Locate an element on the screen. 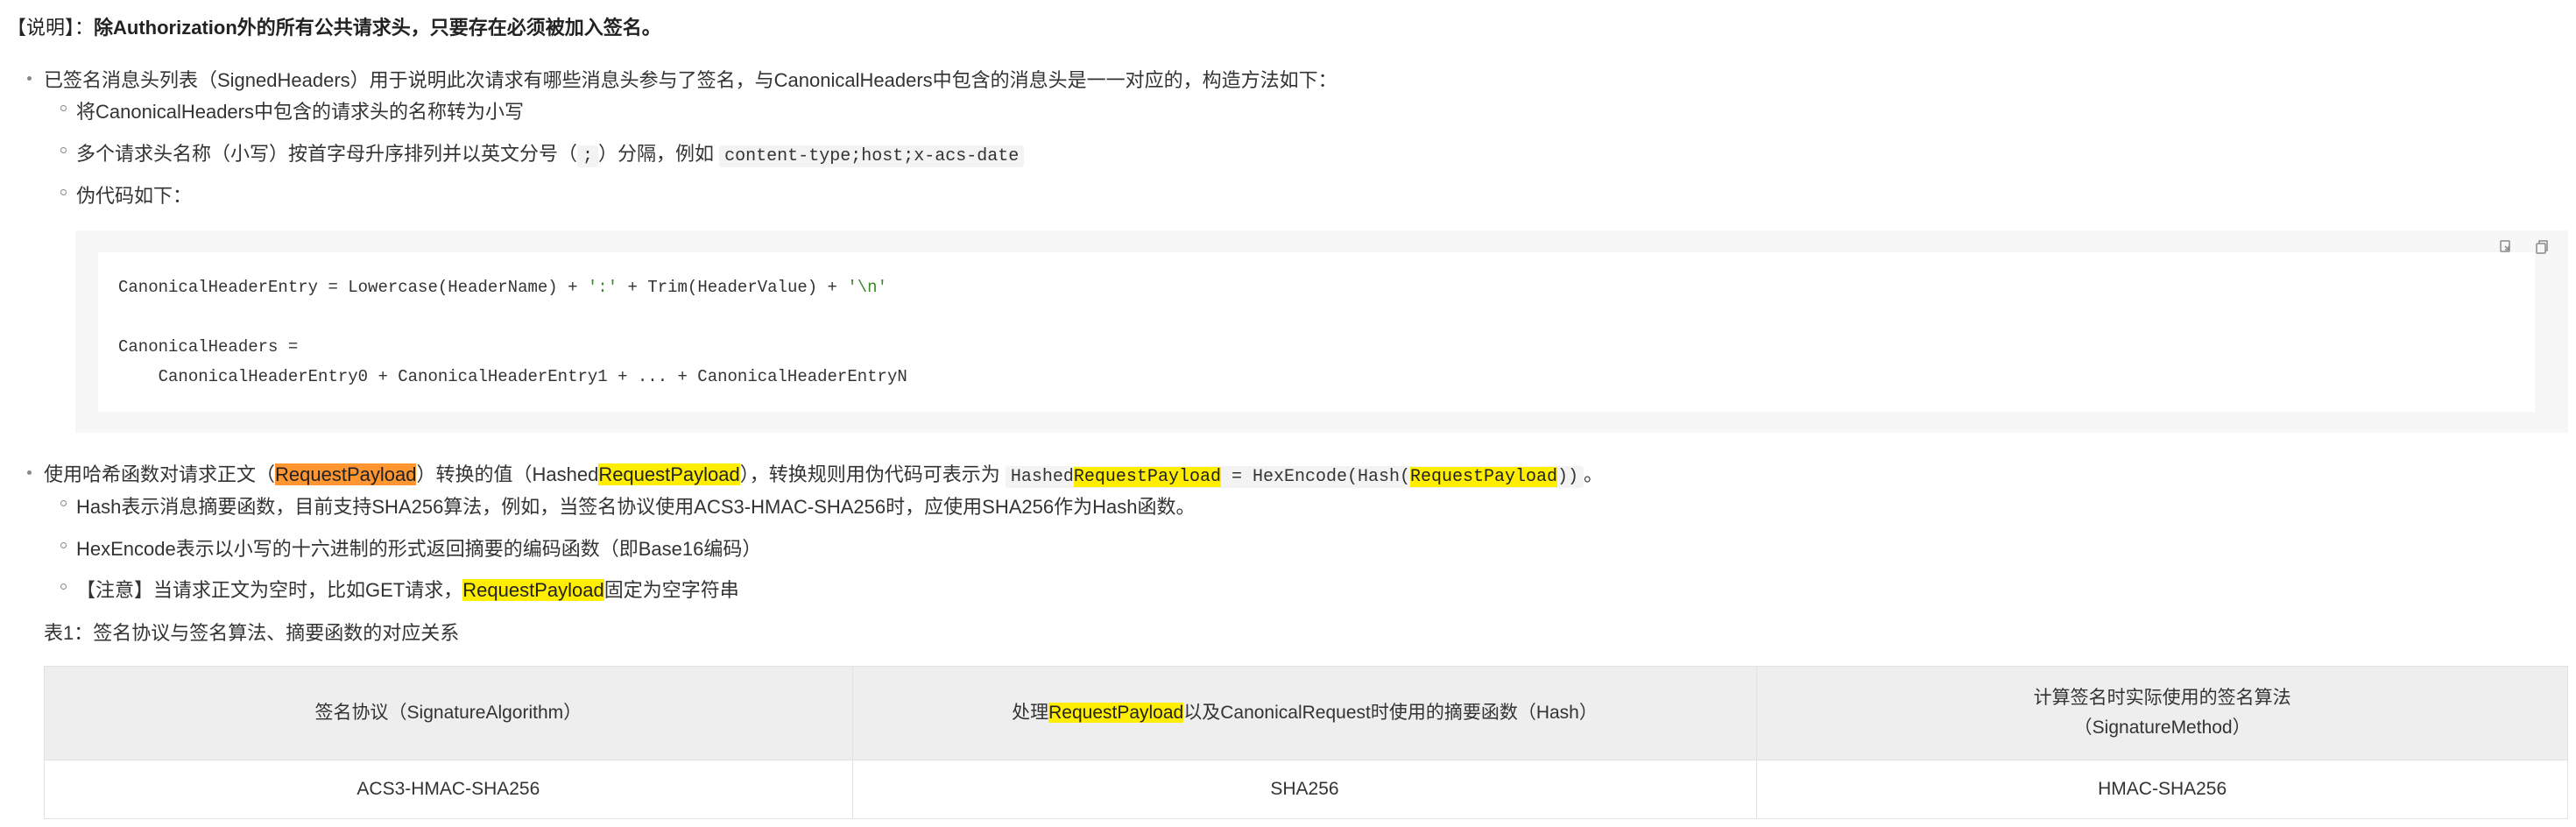 This screenshot has width=2576, height=827. payload-period: 。 is located at coordinates (1594, 474).